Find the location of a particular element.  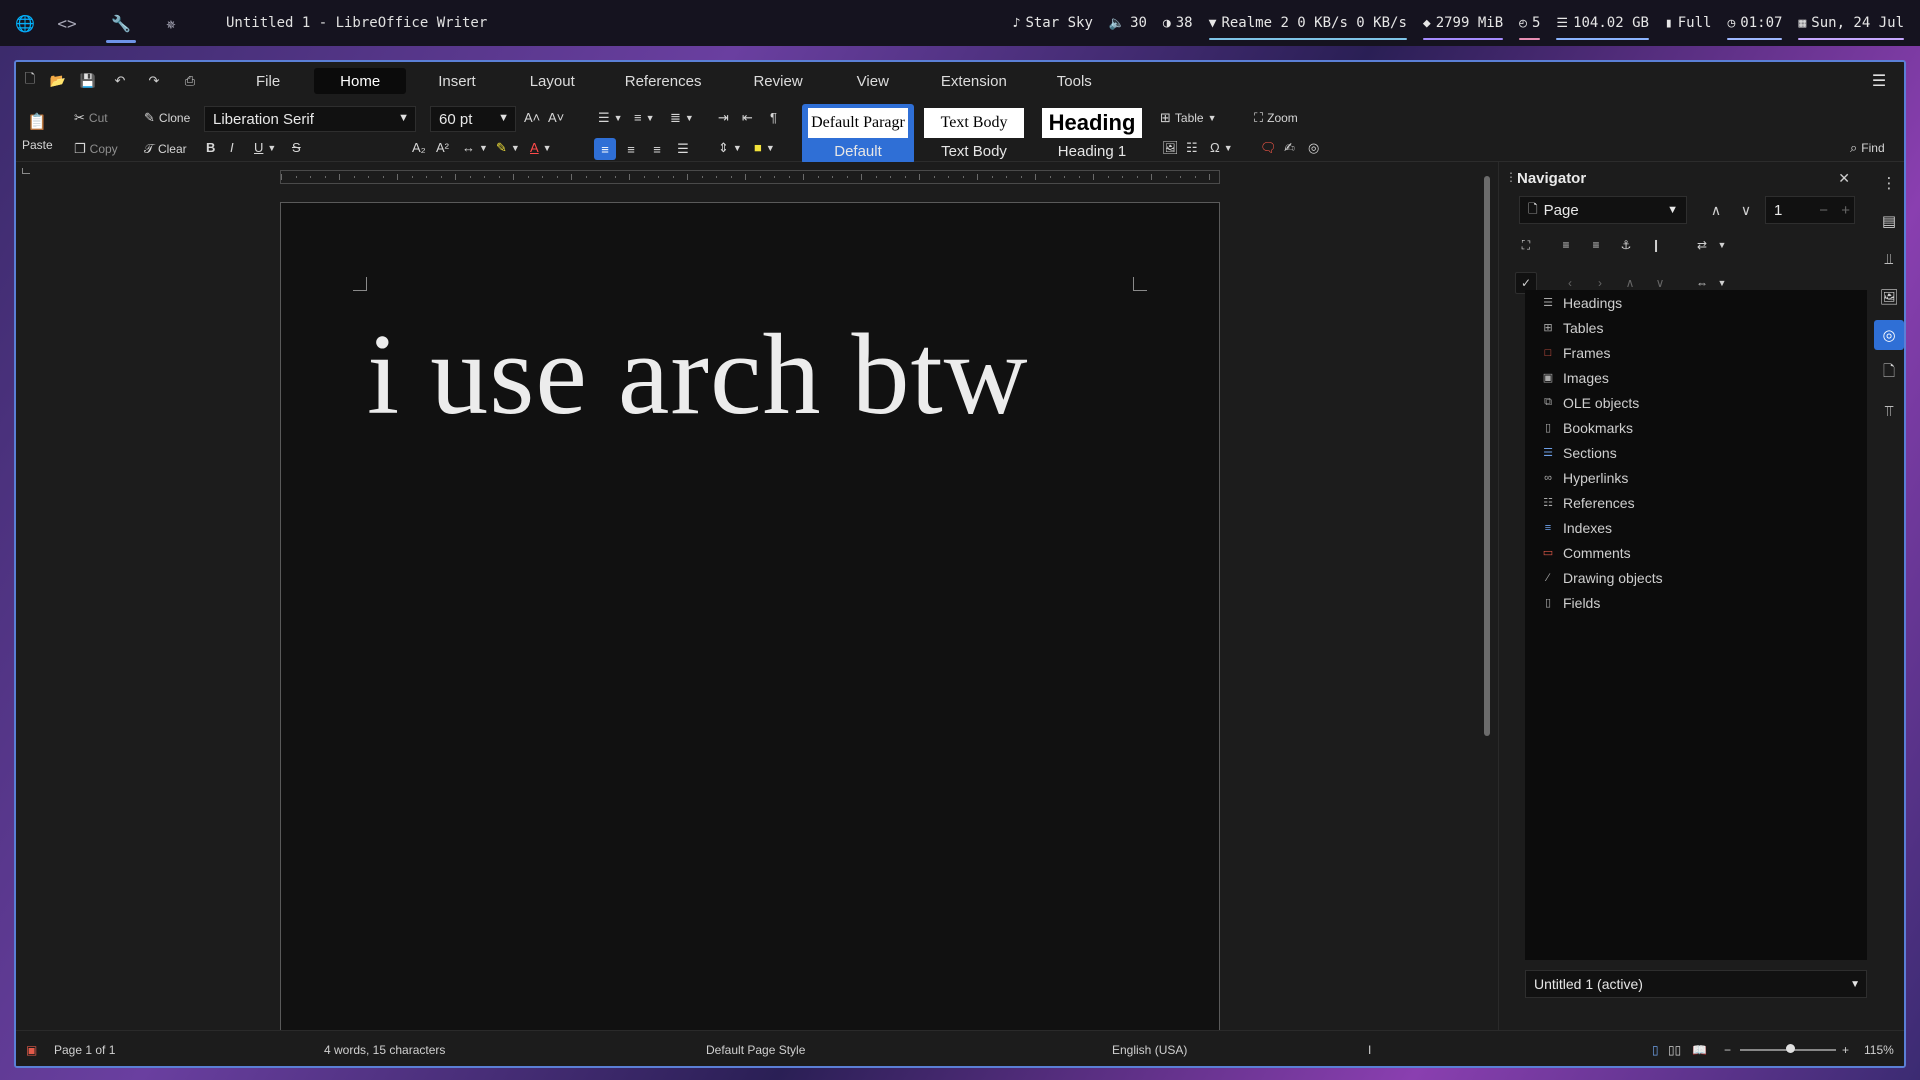

bullets-button: ☰ ▼ is located at coordinates (610, 118).